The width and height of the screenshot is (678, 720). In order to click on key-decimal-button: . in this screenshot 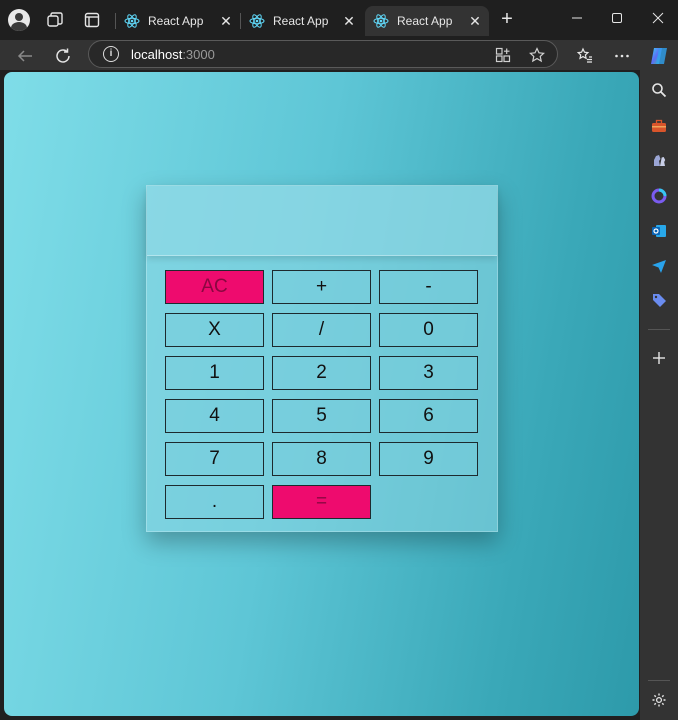, I will do `click(214, 502)`.